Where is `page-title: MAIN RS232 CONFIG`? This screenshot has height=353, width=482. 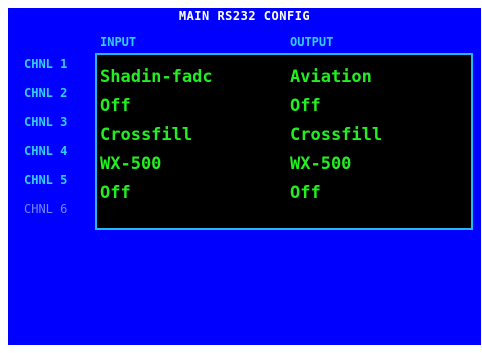
page-title: MAIN RS232 CONFIG is located at coordinates (244, 16).